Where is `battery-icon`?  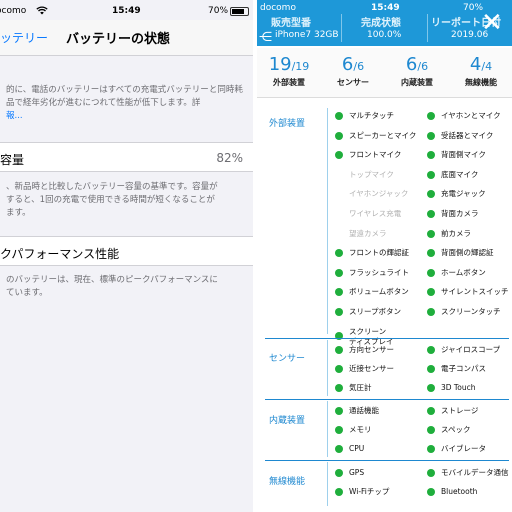 battery-icon is located at coordinates (239, 11).